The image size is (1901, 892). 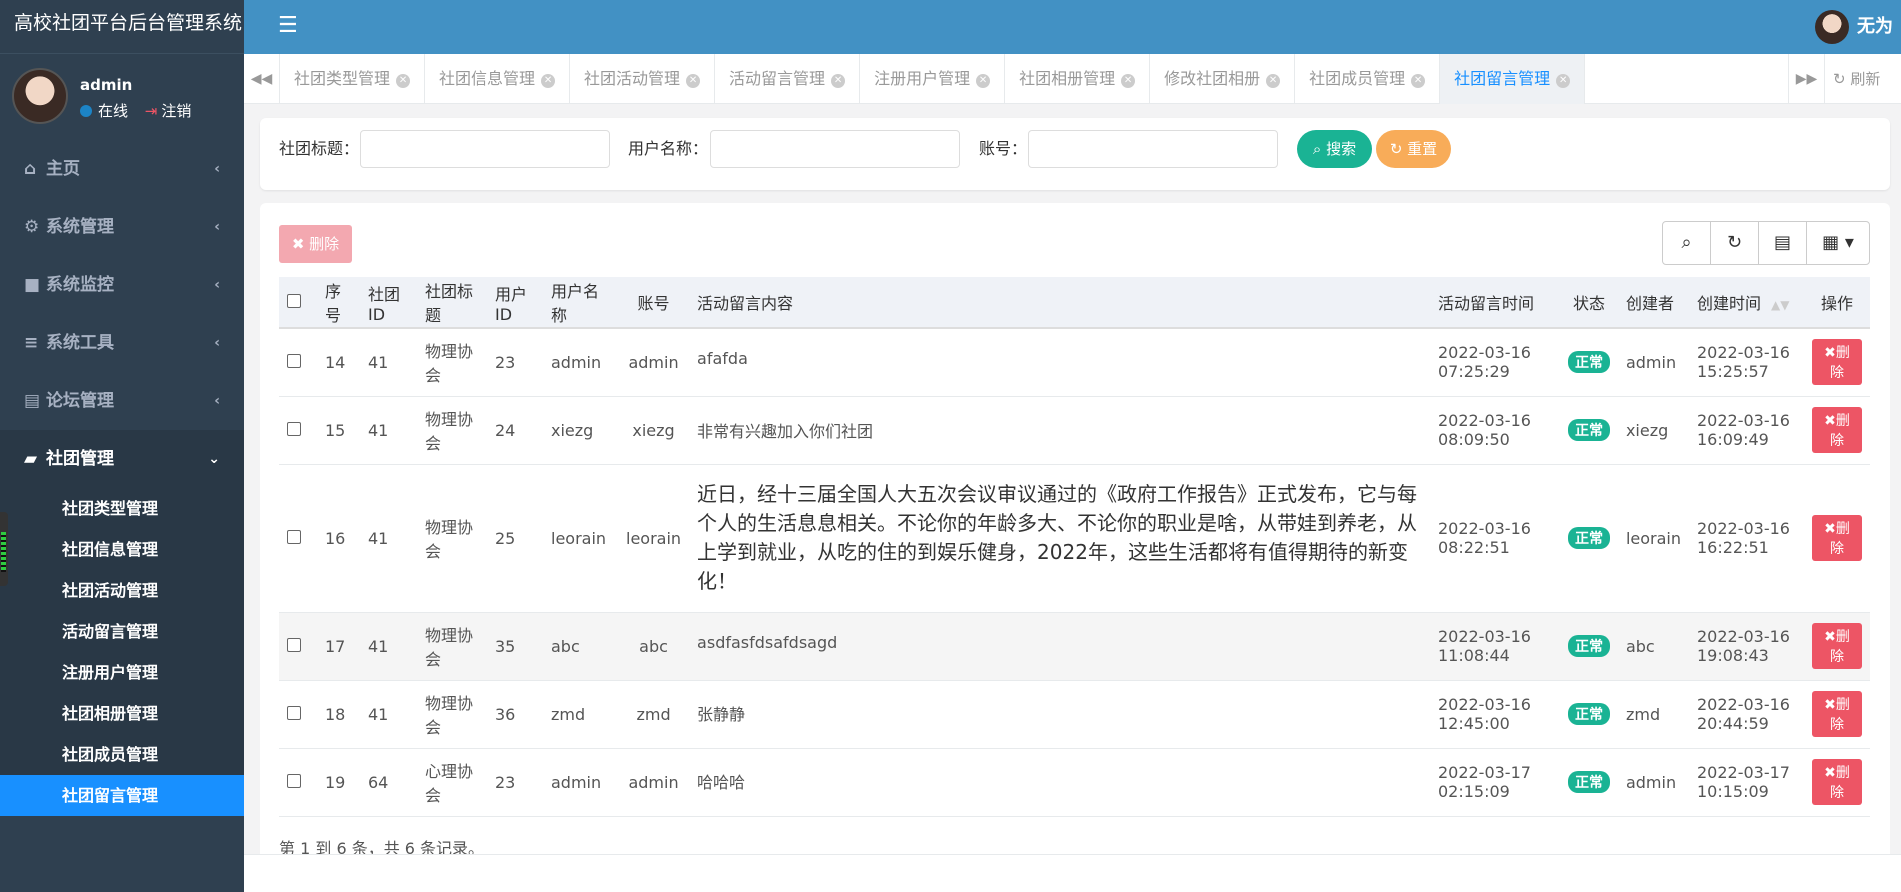 I want to click on tab-scroll-left-icon: ◀◀, so click(x=262, y=79).